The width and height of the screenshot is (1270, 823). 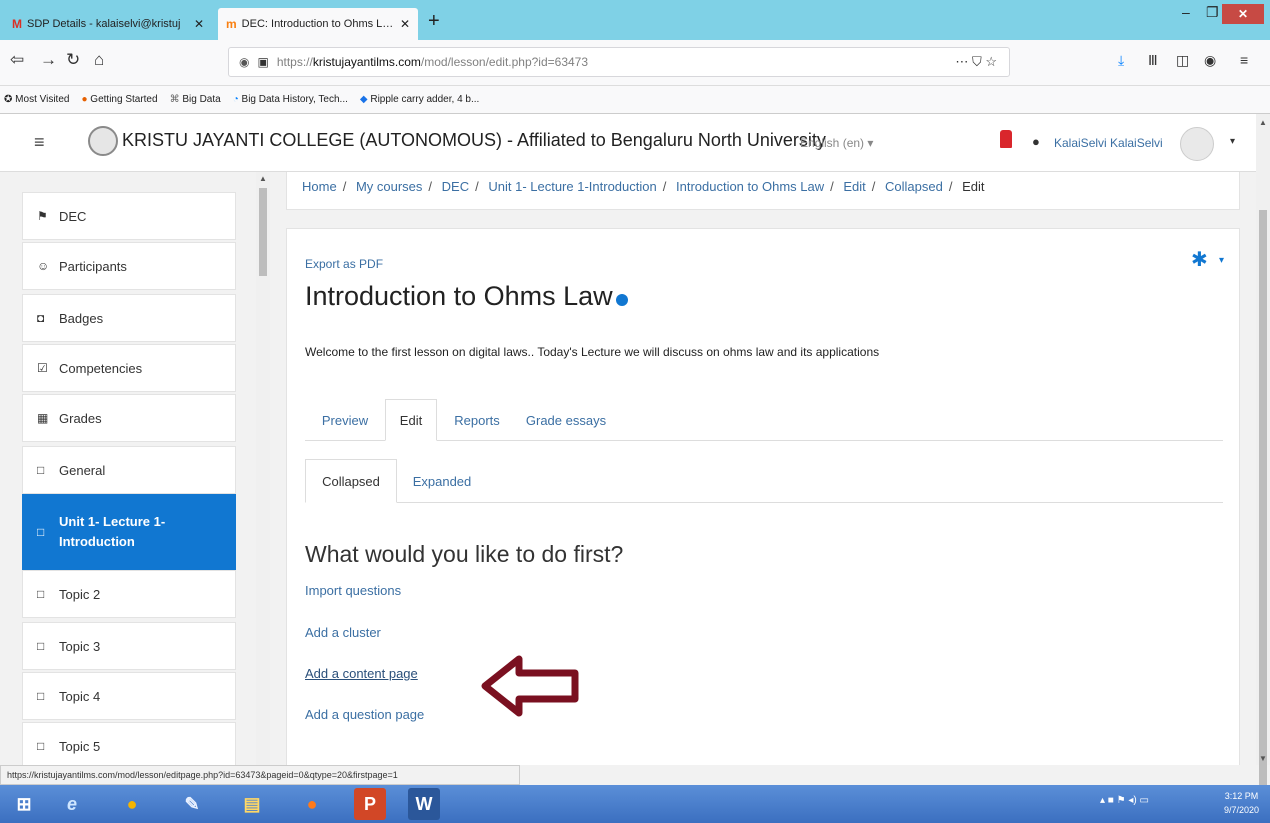 What do you see at coordinates (353, 590) in the screenshot?
I see `import-questions-link: Import questions` at bounding box center [353, 590].